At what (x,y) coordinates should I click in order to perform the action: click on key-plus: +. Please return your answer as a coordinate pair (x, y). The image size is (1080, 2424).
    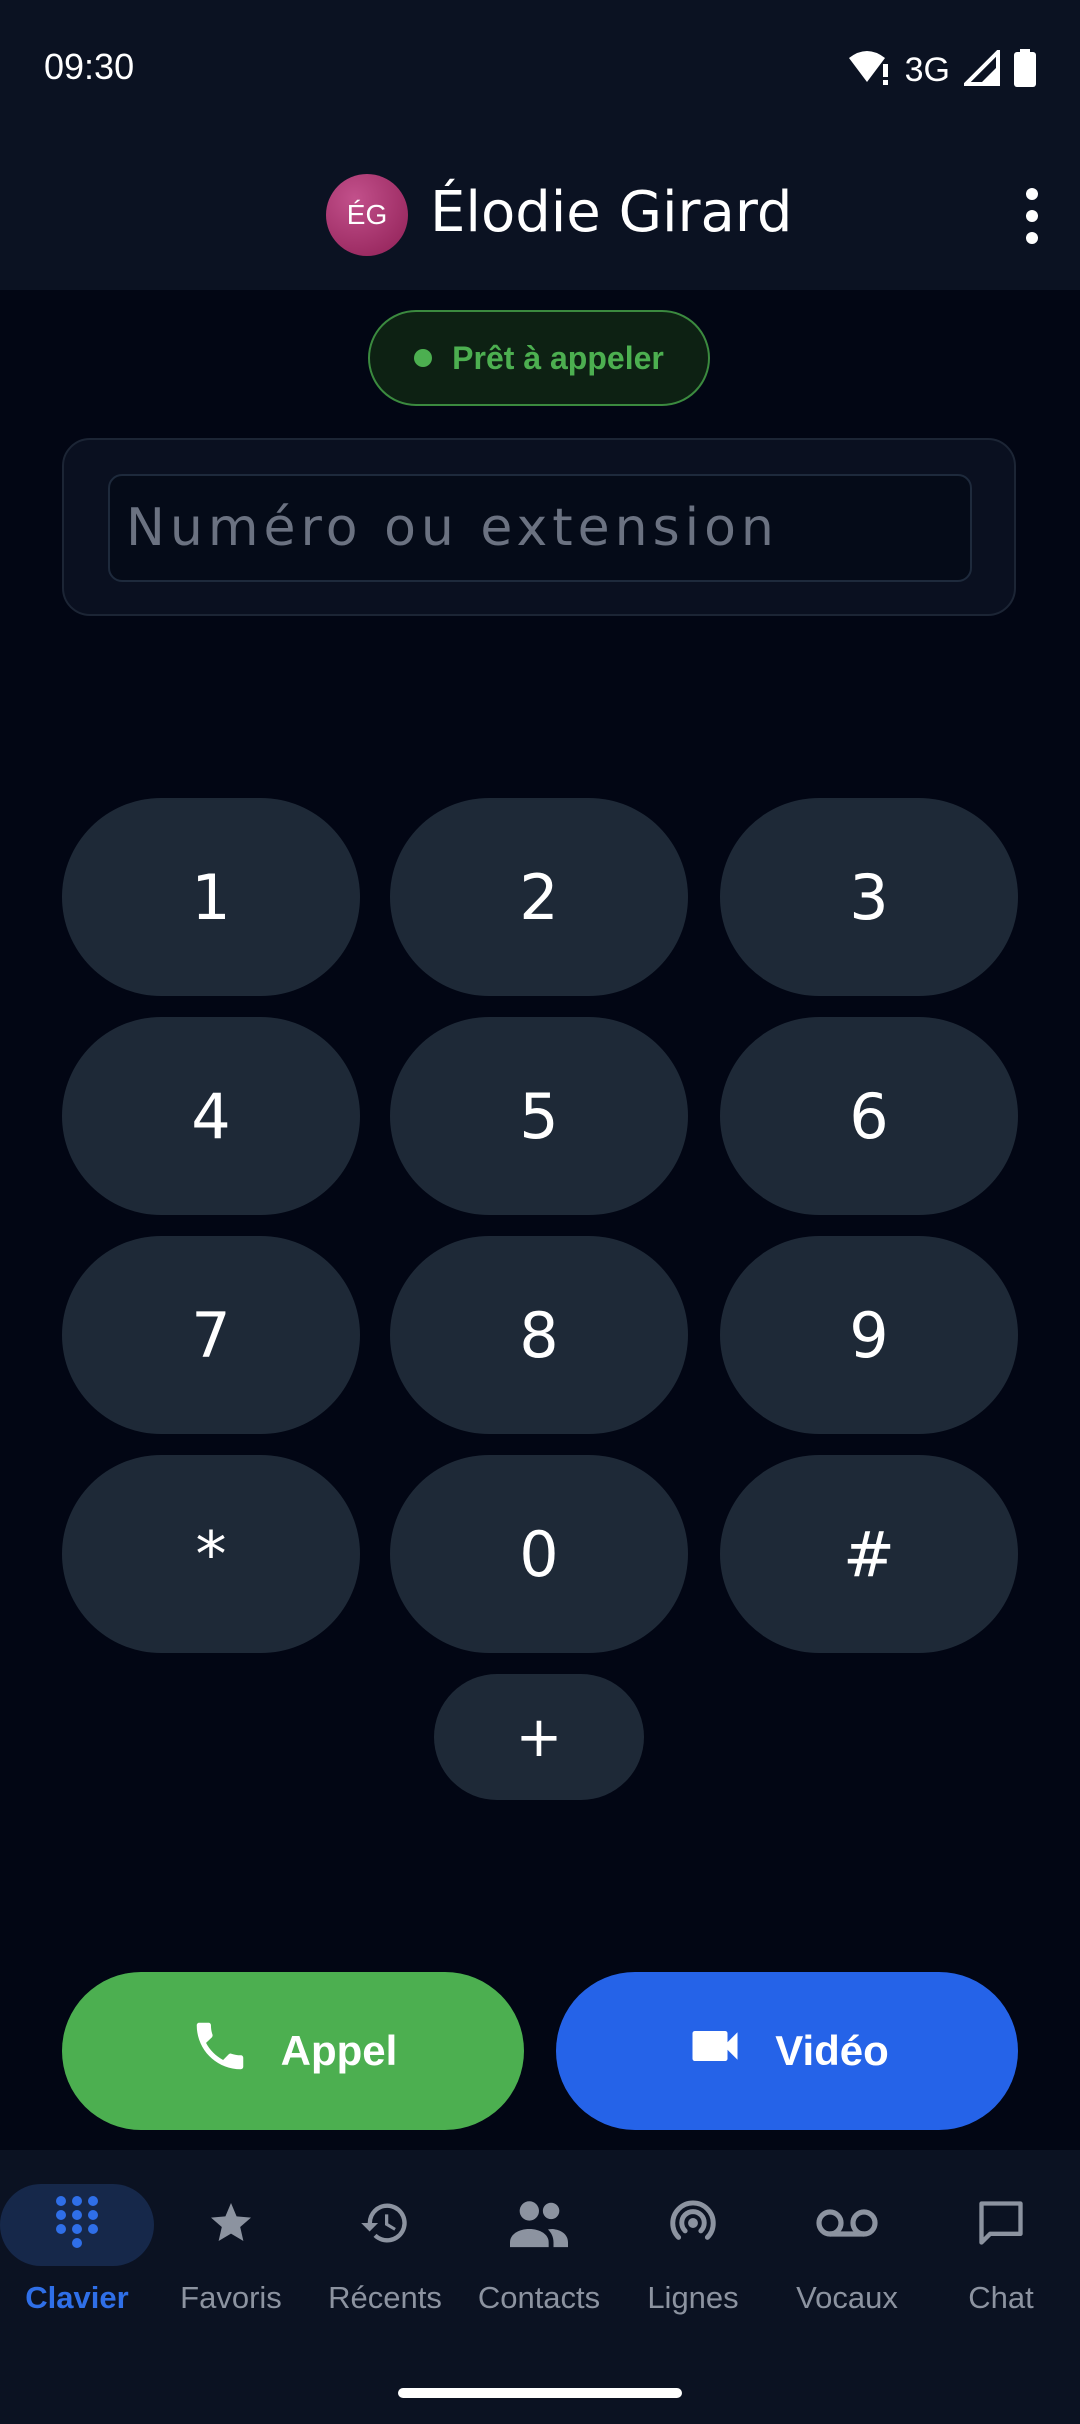
    Looking at the image, I should click on (539, 1737).